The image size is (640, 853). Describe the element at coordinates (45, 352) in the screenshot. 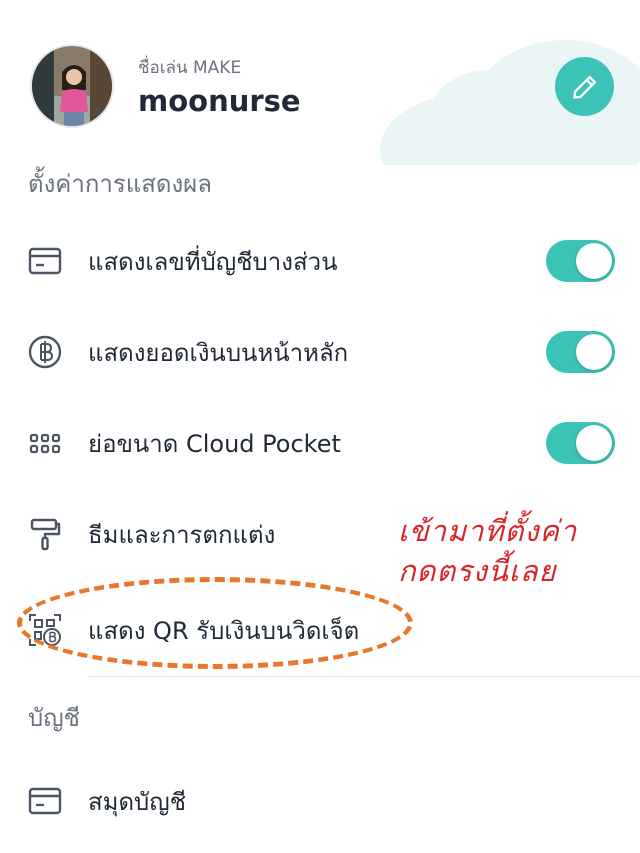

I see `baht-coin-icon` at that location.